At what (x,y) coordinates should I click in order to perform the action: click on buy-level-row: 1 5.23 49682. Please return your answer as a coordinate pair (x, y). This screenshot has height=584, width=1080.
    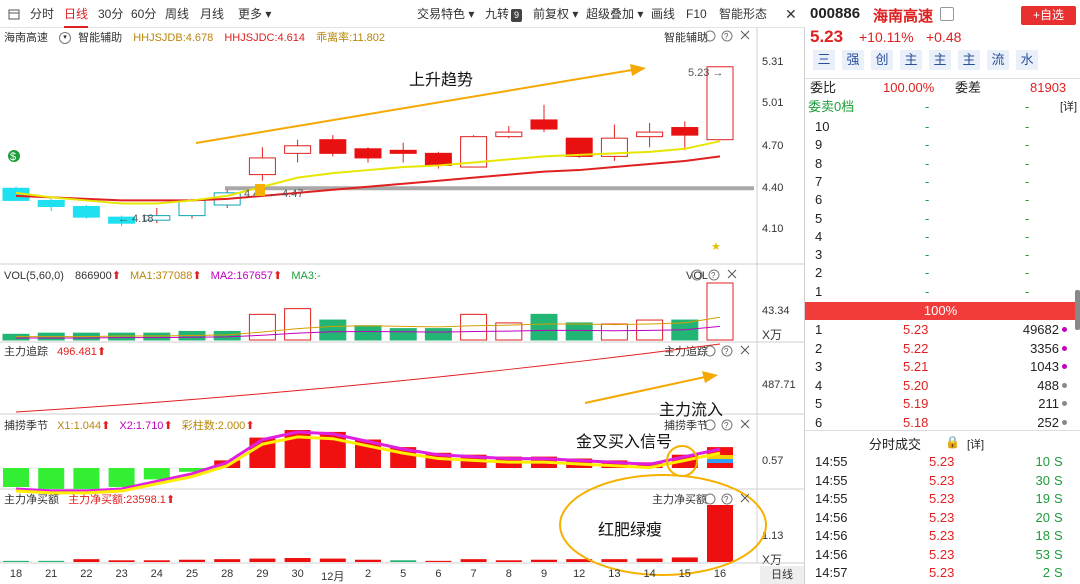
    Looking at the image, I should click on (942, 330).